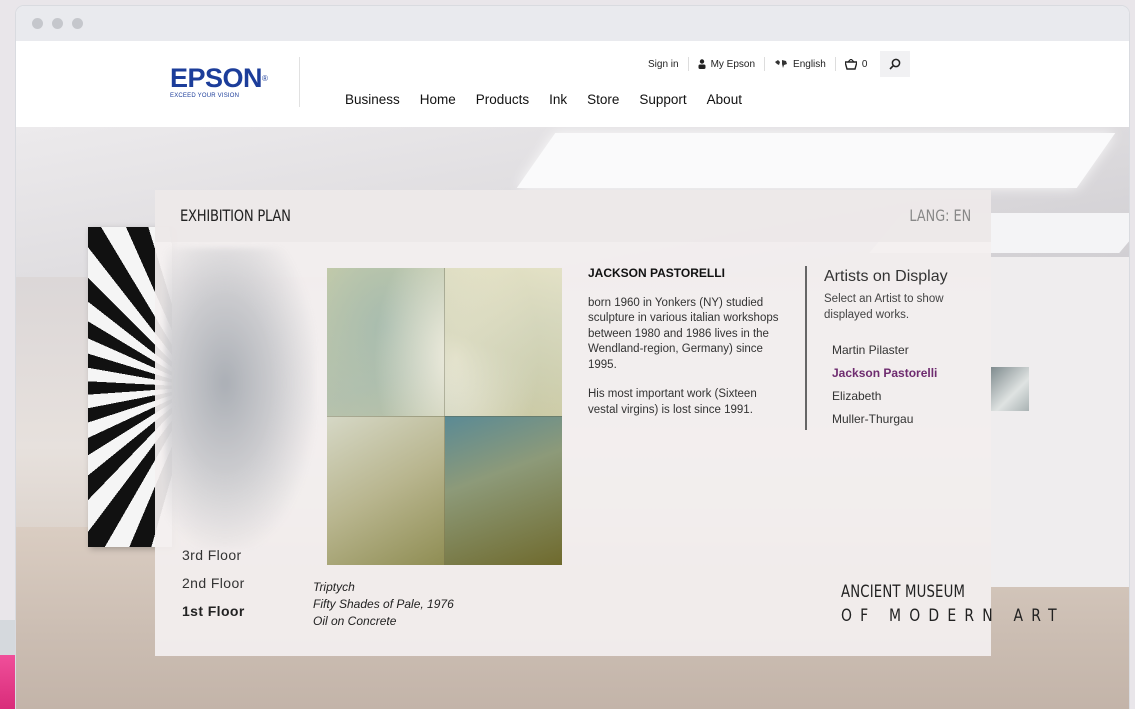 The width and height of the screenshot is (1135, 709). What do you see at coordinates (372, 99) in the screenshot?
I see `nav-business: Business` at bounding box center [372, 99].